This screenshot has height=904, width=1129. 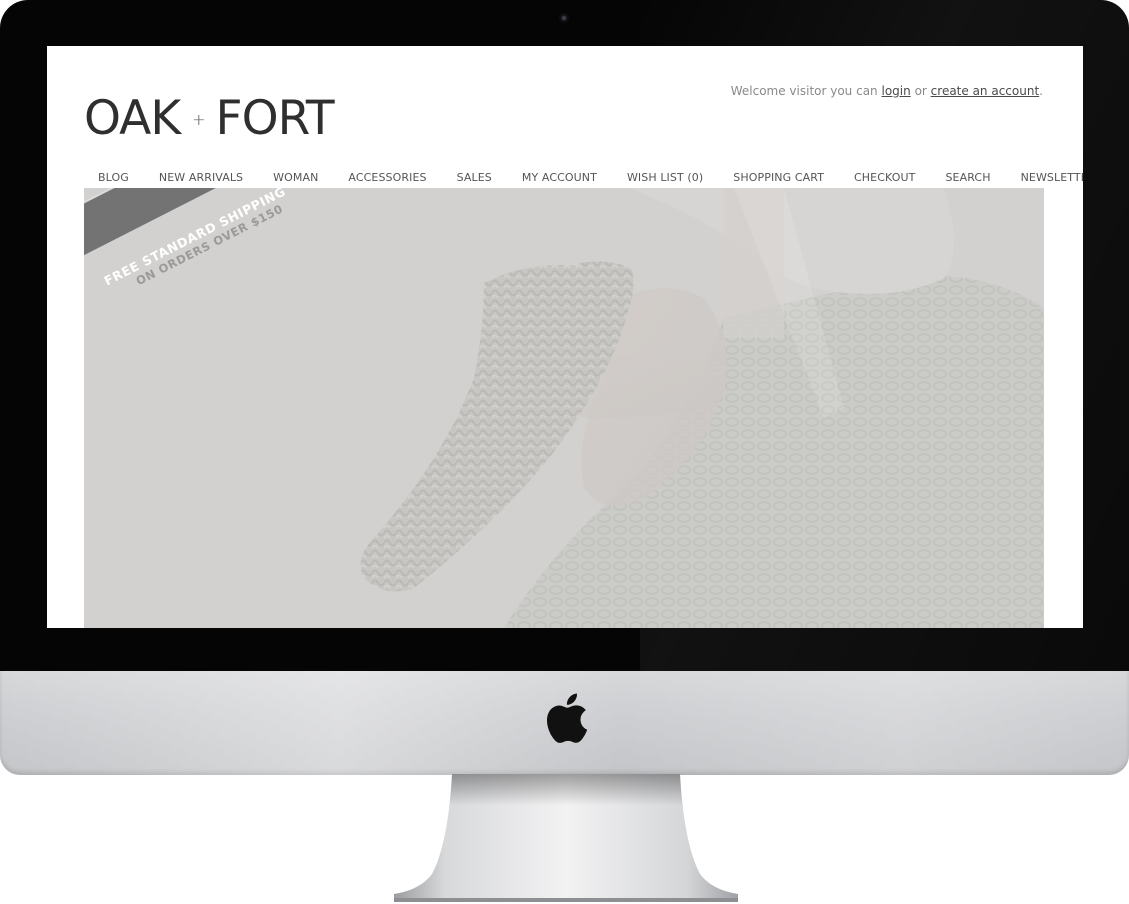 I want to click on camera-icon, so click(x=564, y=18).